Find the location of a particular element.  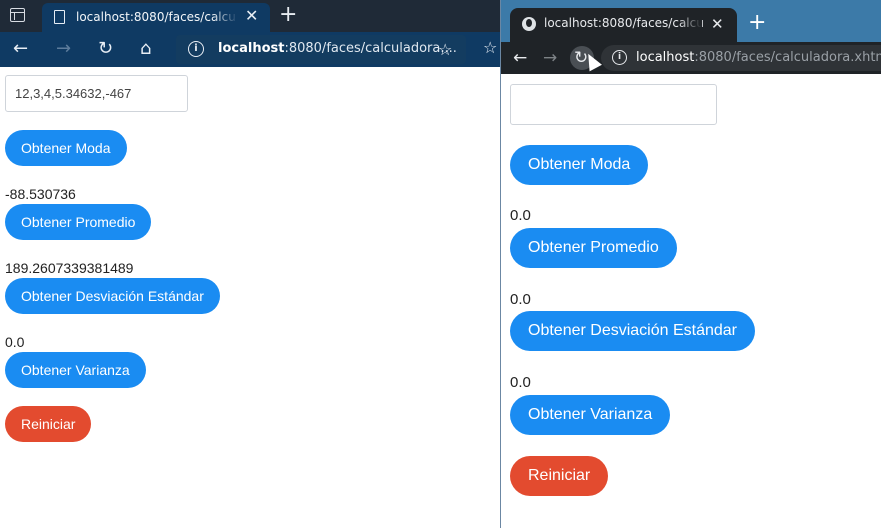

window-menu-icon is located at coordinates (17, 15).